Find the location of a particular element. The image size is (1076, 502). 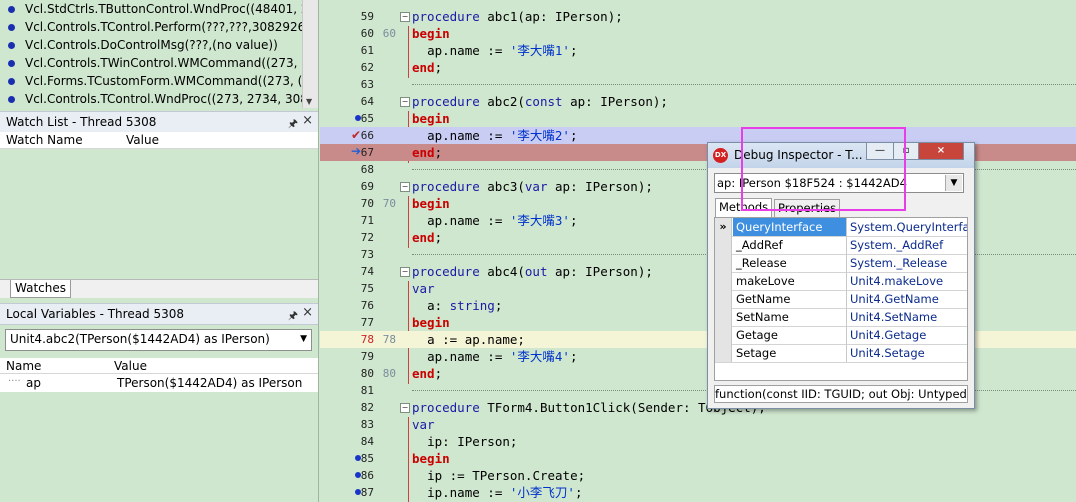

table-row: Setage Unit4.Setage is located at coordinates (841, 353).